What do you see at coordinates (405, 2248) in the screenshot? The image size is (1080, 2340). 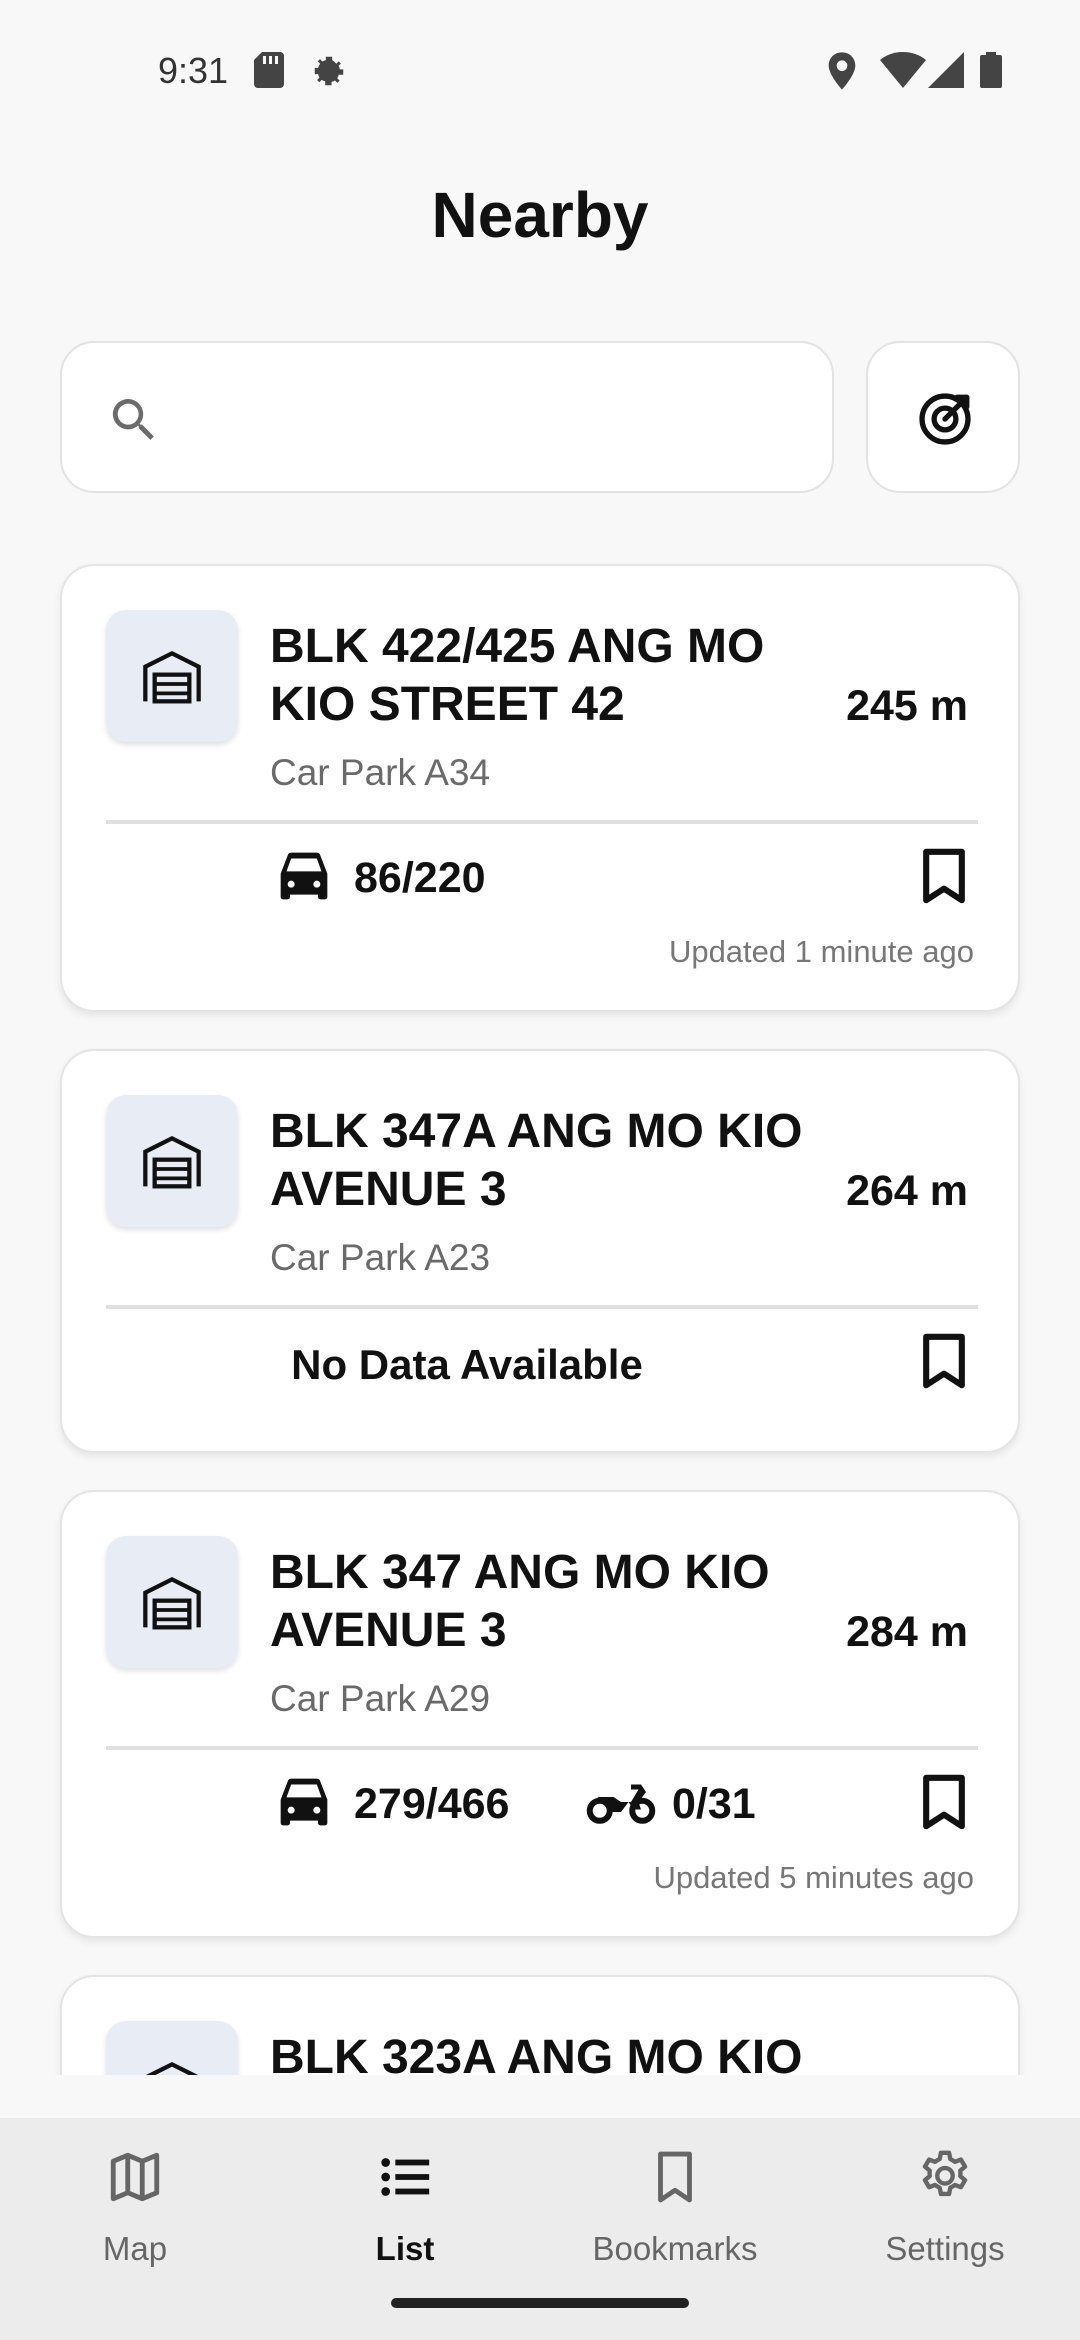 I see `nav-label: List` at bounding box center [405, 2248].